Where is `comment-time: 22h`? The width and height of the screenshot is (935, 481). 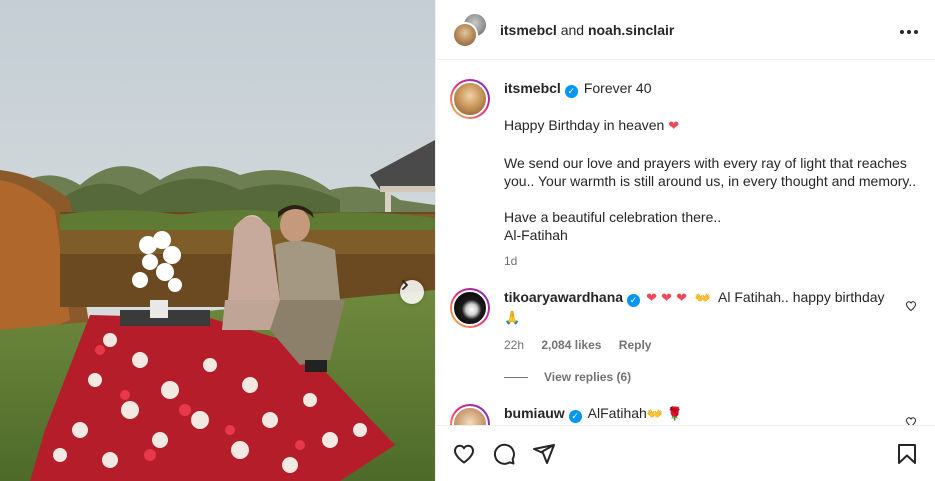
comment-time: 22h is located at coordinates (514, 345).